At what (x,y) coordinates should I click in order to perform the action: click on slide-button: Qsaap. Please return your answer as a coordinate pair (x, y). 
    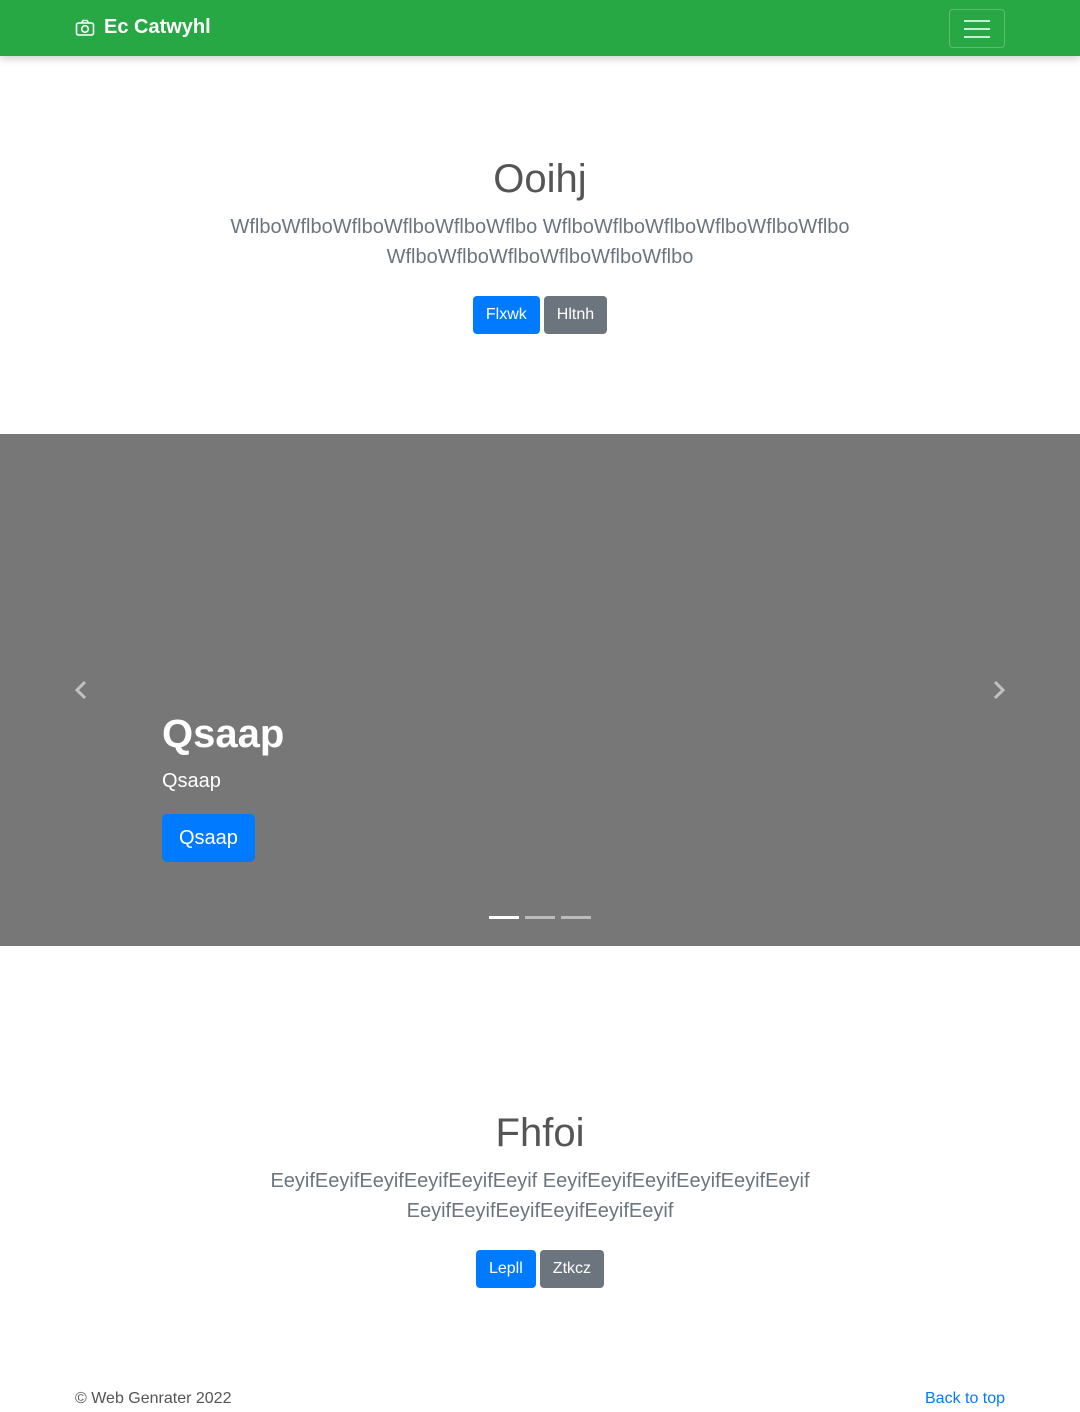
    Looking at the image, I should click on (208, 838).